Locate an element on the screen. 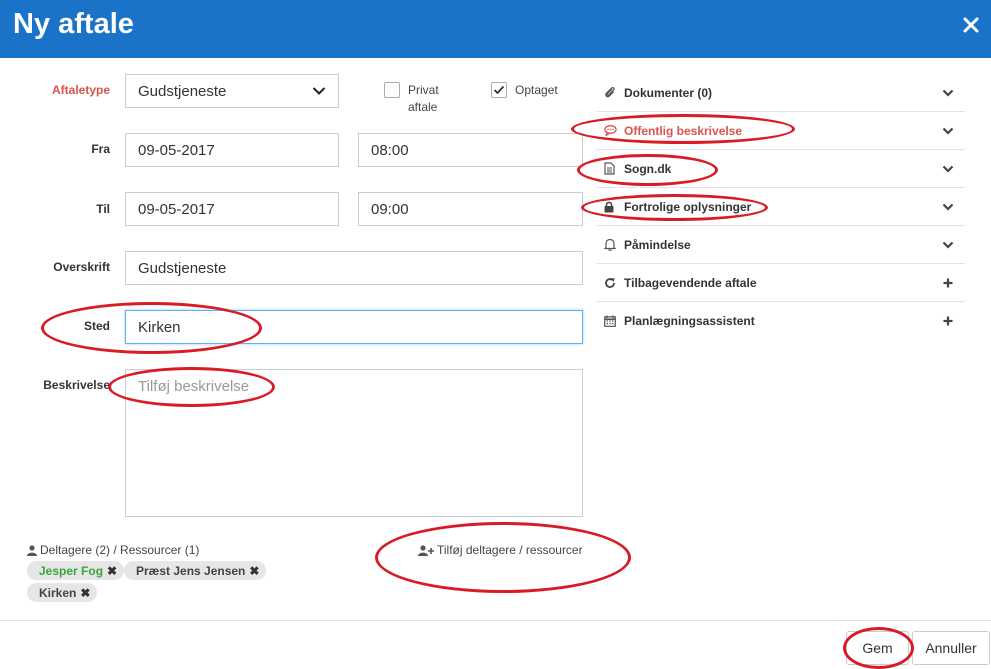 The image size is (991, 669). paperclip-icon is located at coordinates (610, 92).